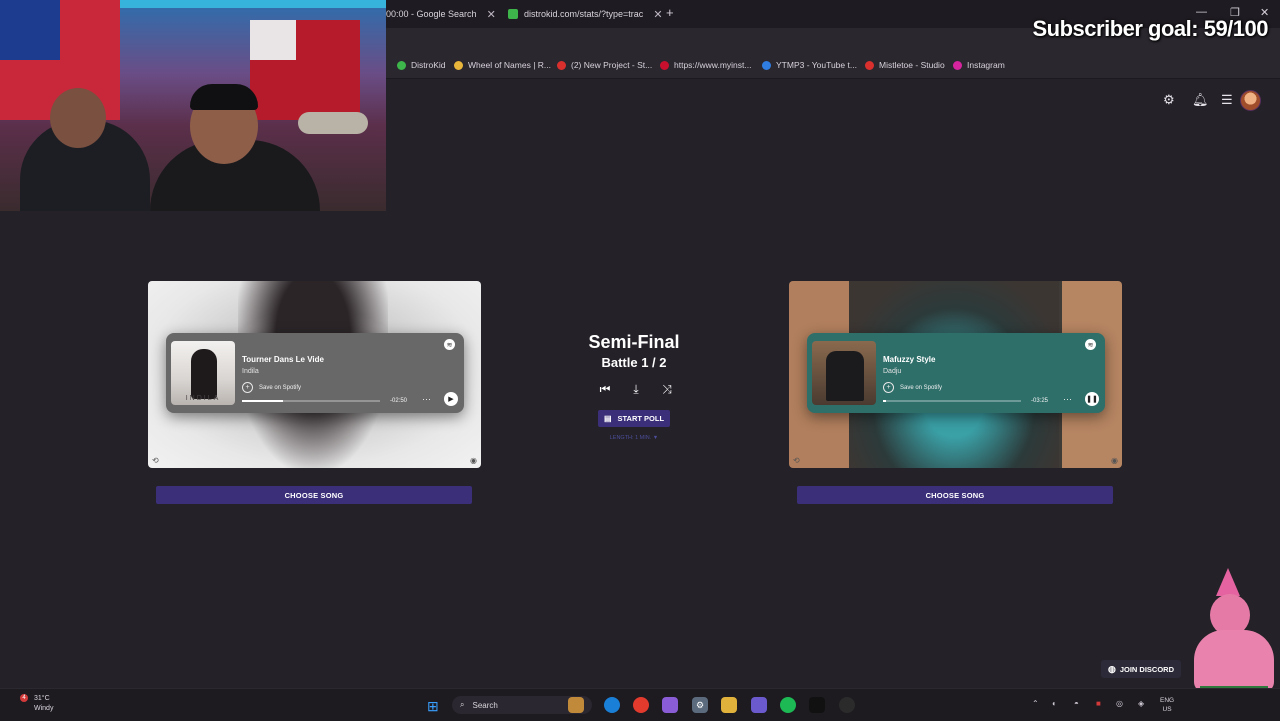  What do you see at coordinates (250, 371) in the screenshot?
I see `song-artist: Indila` at bounding box center [250, 371].